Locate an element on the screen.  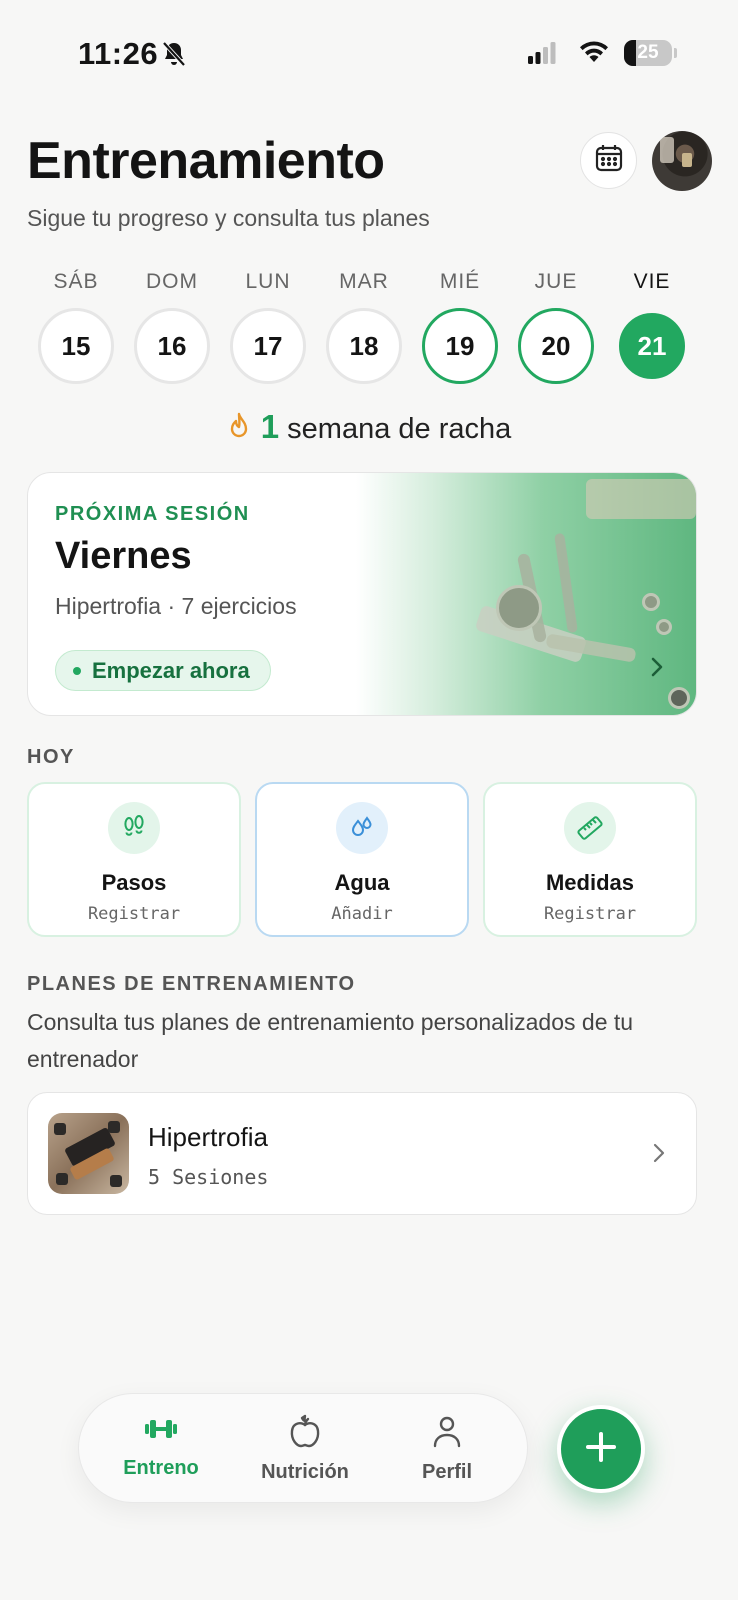
day-thu: JUE 20 is located at coordinates (556, 327).